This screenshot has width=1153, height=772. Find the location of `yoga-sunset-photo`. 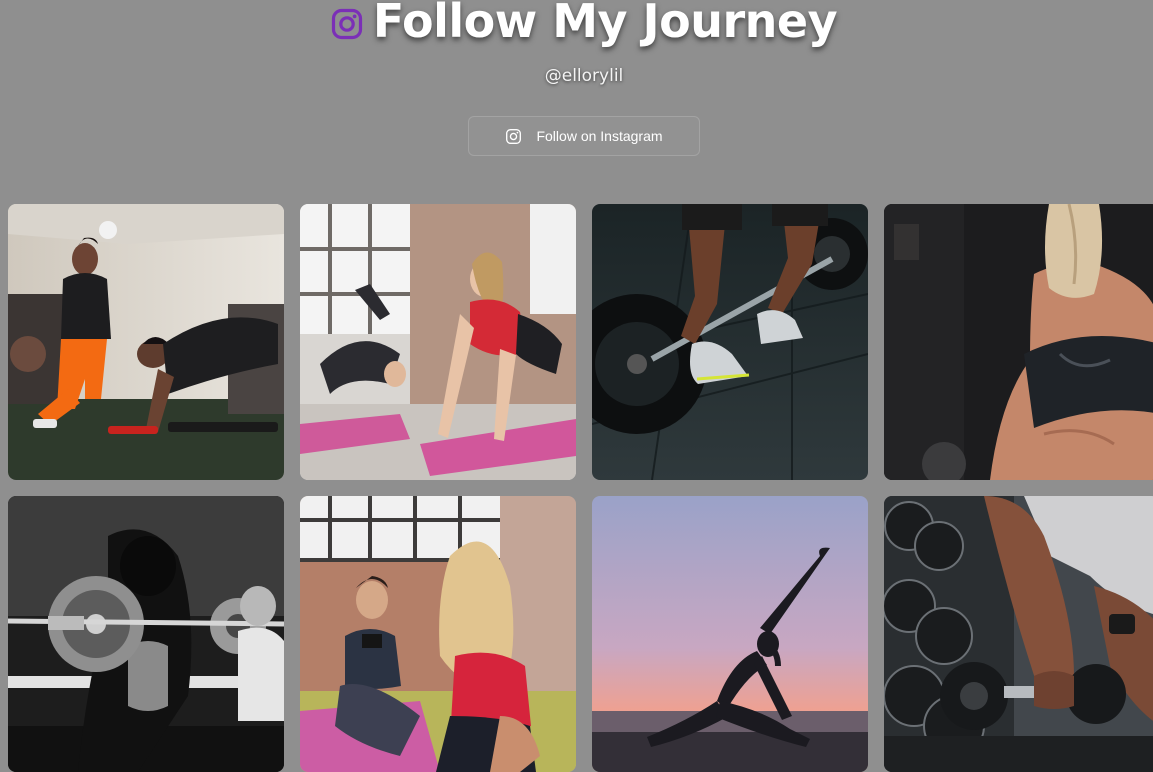

yoga-sunset-photo is located at coordinates (730, 634).